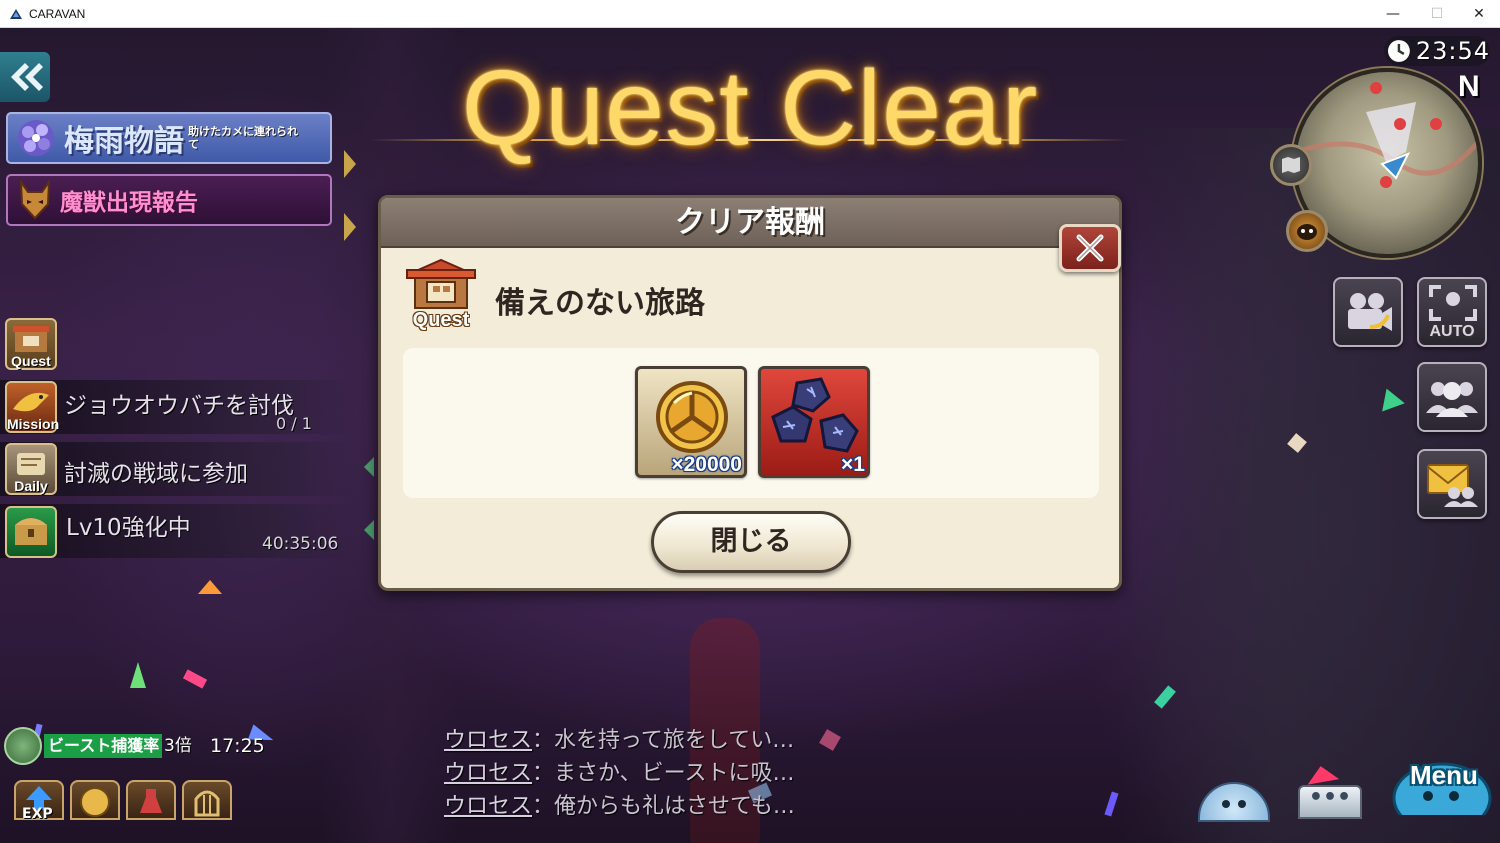  What do you see at coordinates (1452, 399) in the screenshot?
I see `party-icon` at bounding box center [1452, 399].